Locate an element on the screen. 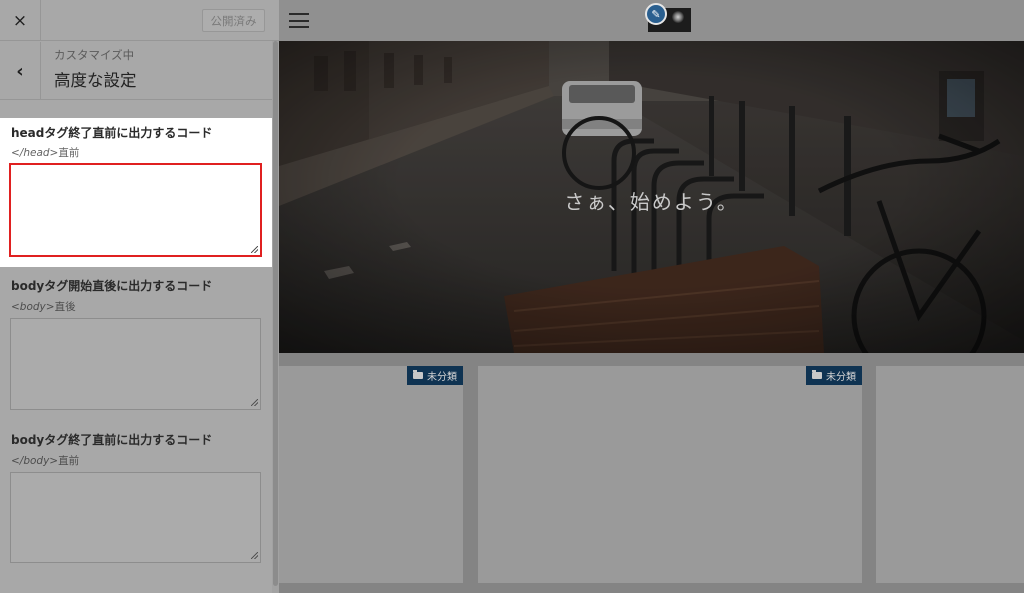 The image size is (1024, 593). field-label: bodyタグ開始直後に出力するコード is located at coordinates (112, 286).